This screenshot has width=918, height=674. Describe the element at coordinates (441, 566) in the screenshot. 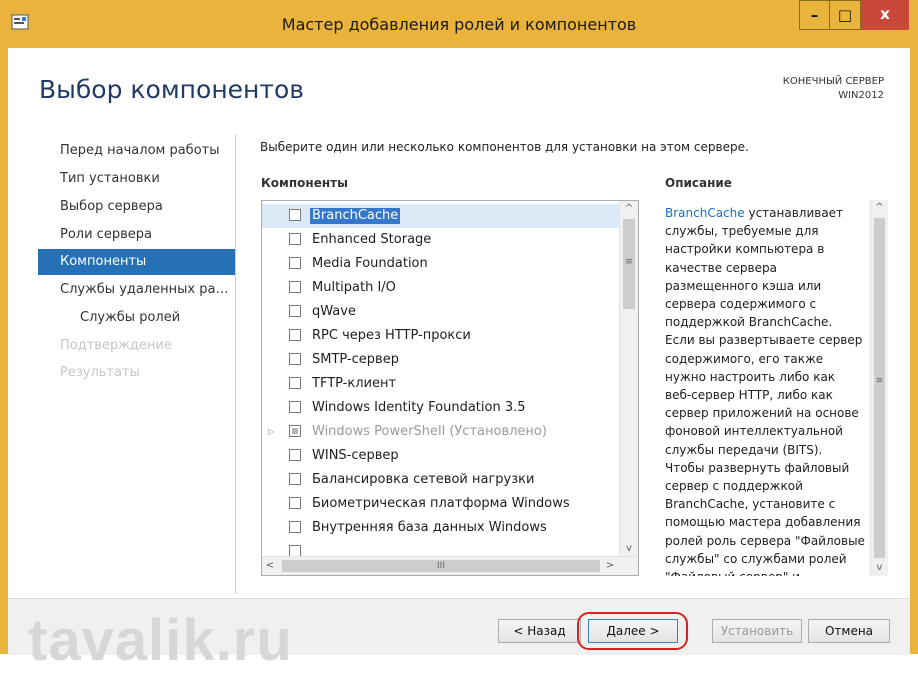

I see `scroll-grip-horizontal-icon: III` at that location.